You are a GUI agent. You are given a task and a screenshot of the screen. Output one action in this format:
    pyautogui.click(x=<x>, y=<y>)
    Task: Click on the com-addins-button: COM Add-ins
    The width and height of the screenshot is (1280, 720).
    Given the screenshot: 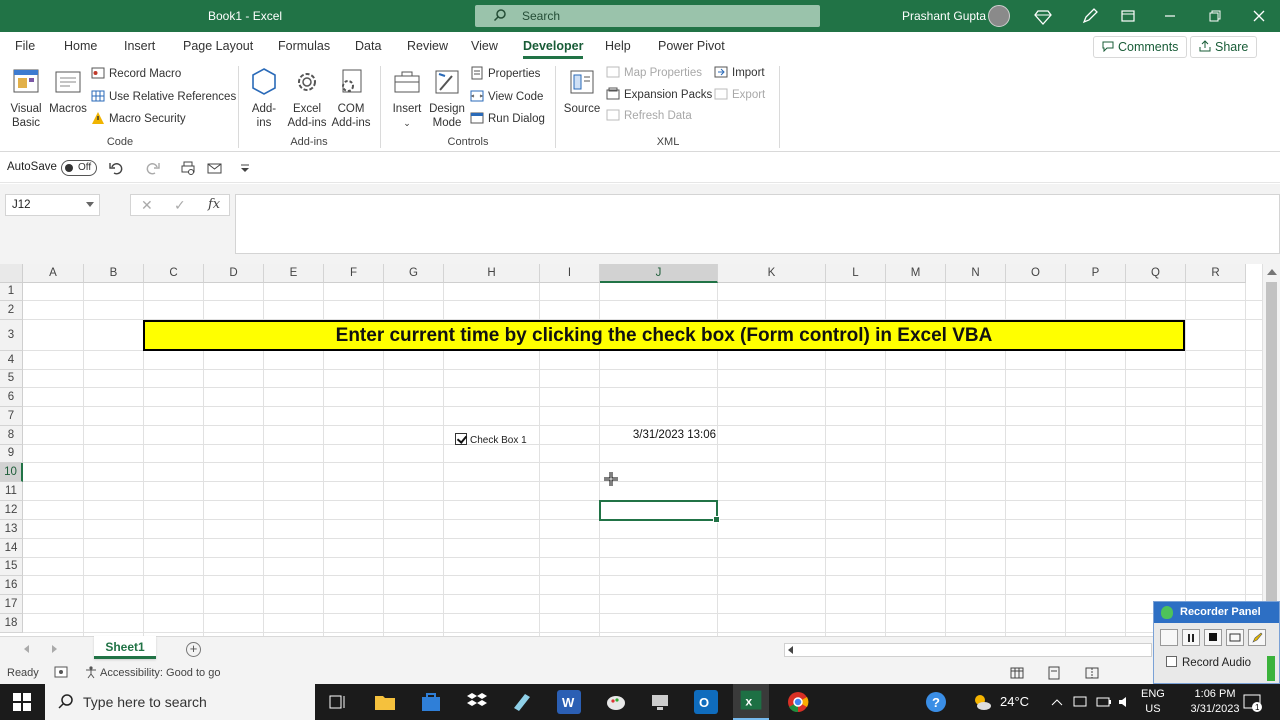 What is the action you would take?
    pyautogui.click(x=351, y=98)
    